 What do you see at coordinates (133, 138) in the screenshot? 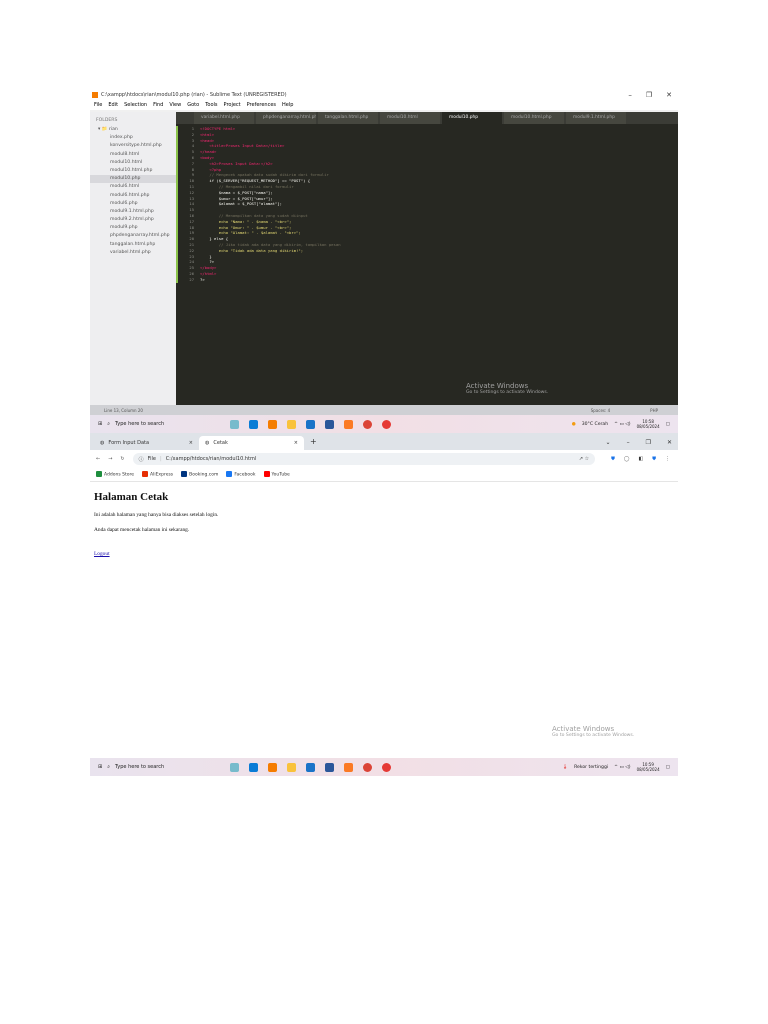
I see `sidebar-file: index.php` at bounding box center [133, 138].